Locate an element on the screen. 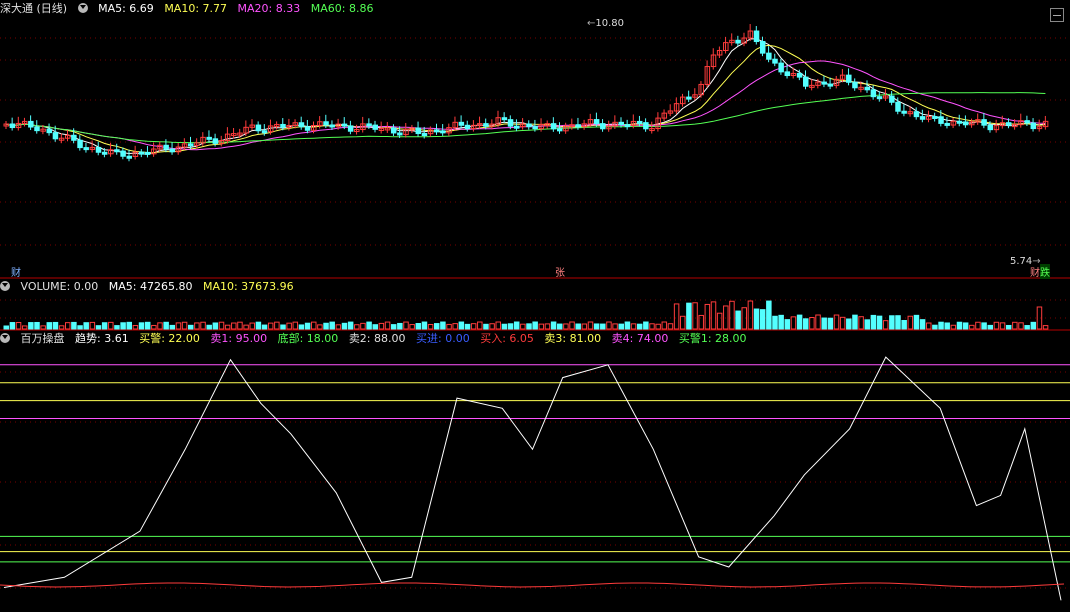 The image size is (1070, 612). event-tag-zhang: 张 is located at coordinates (560, 271).